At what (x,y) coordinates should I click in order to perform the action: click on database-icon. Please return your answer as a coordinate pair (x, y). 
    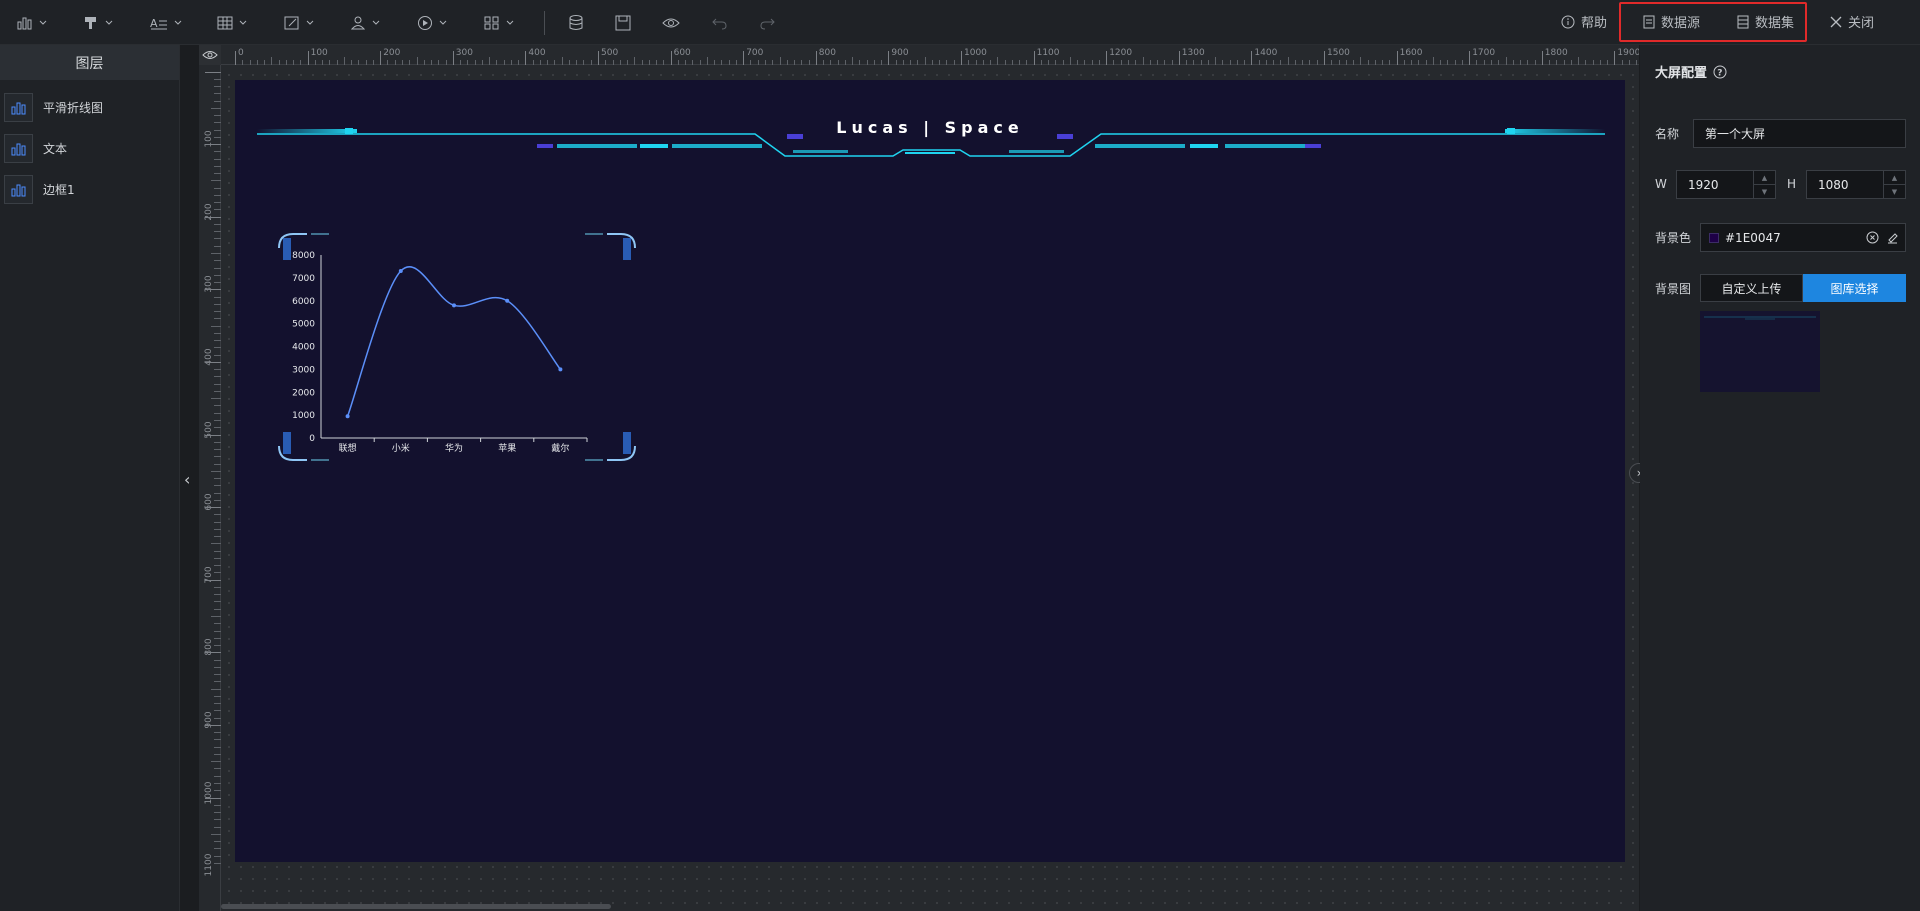
    Looking at the image, I should click on (576, 23).